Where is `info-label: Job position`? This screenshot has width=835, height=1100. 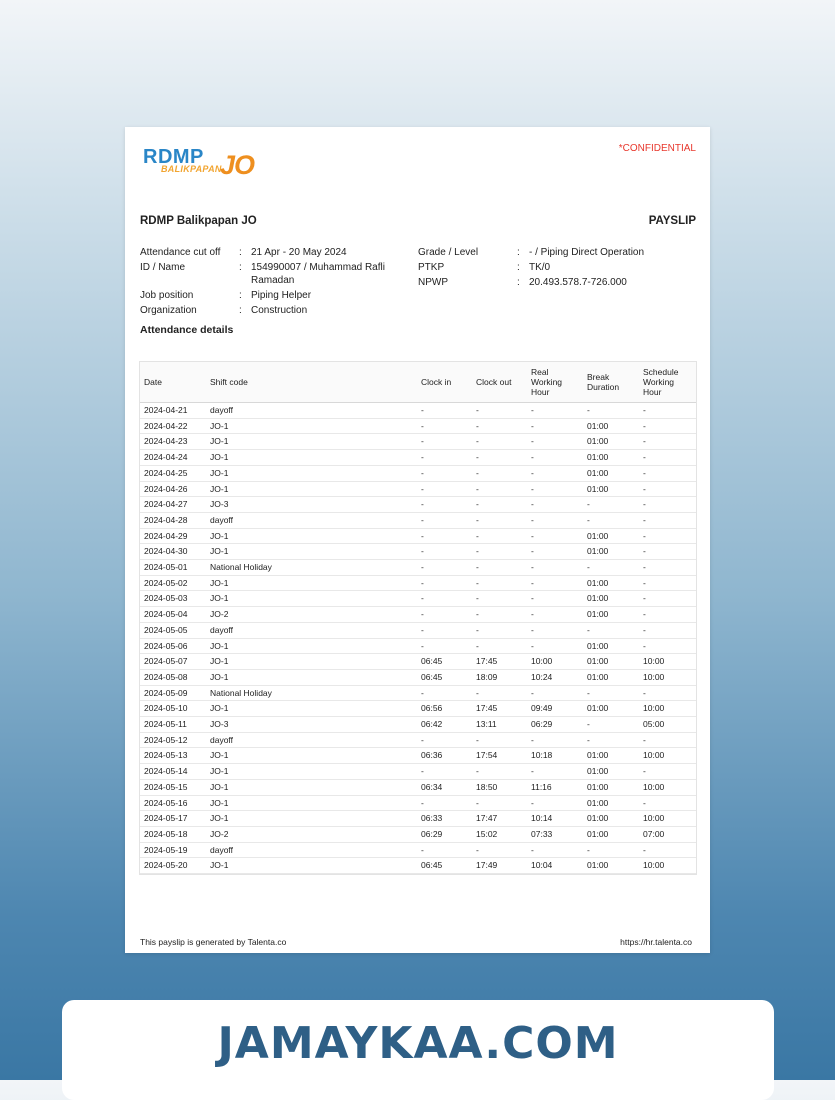
info-label: Job position is located at coordinates (167, 295).